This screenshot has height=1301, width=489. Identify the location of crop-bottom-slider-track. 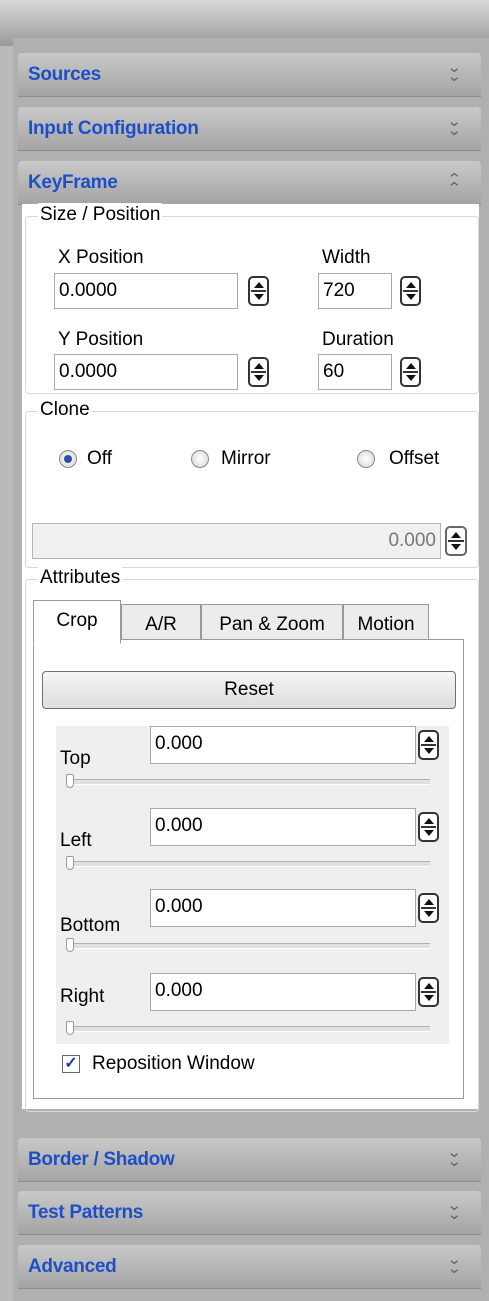
(248, 946).